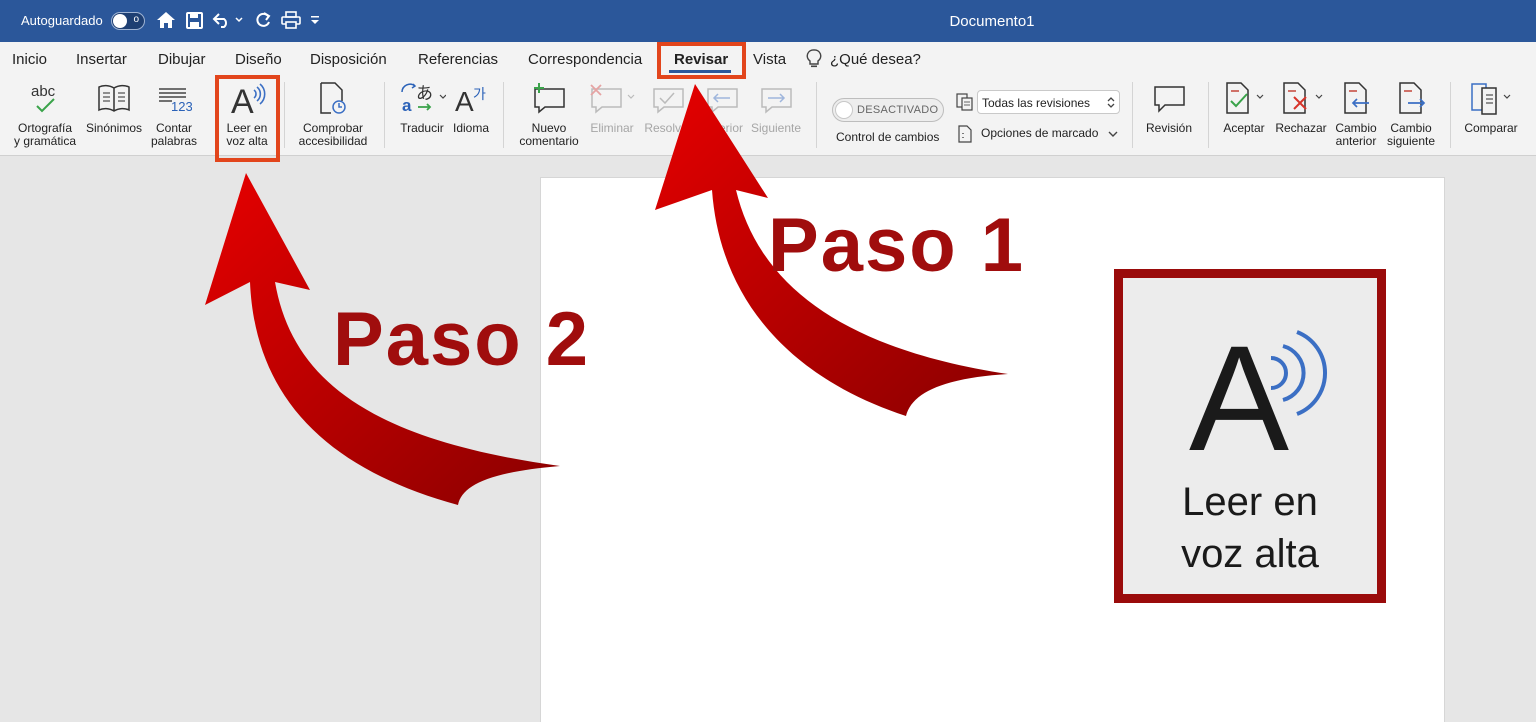 The image size is (1536, 722). Describe the element at coordinates (1250, 528) in the screenshot. I see `zoom-read-aloud-text: Leer en voz alta` at that location.